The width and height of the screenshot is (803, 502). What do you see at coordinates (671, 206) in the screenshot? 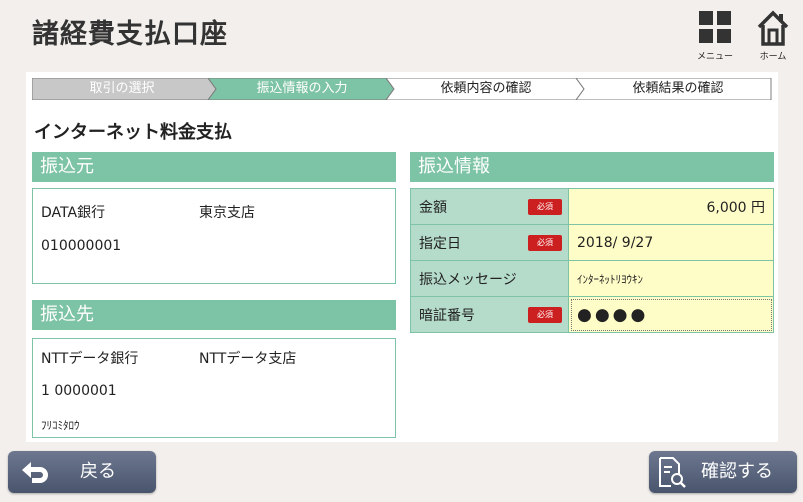
I see `amount-field: 6,000 円` at bounding box center [671, 206].